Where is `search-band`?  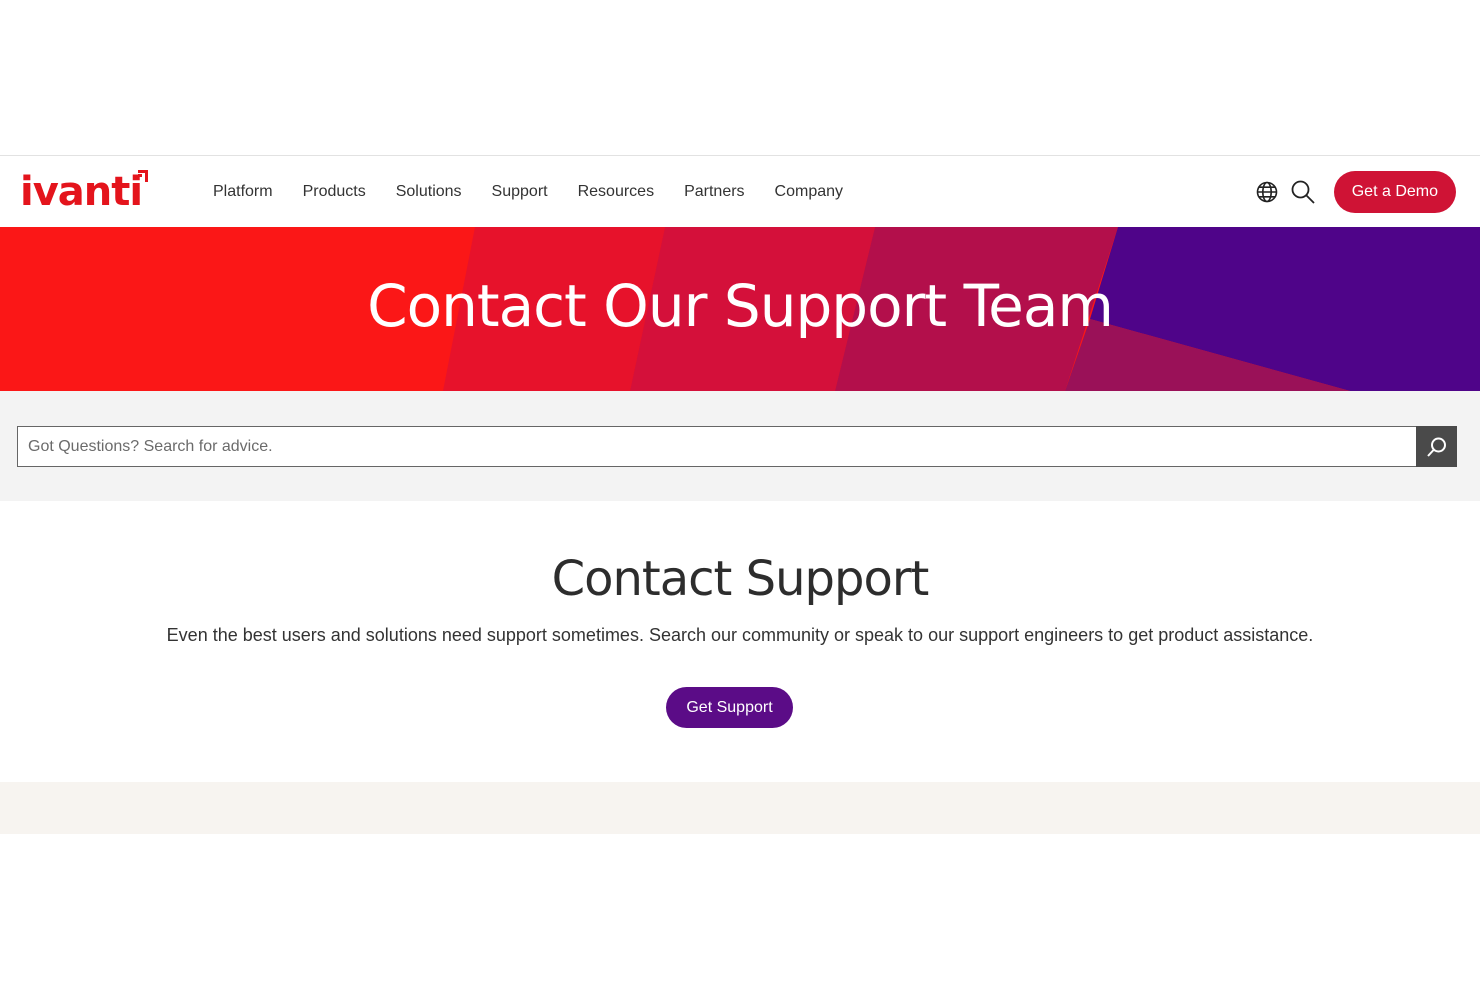 search-band is located at coordinates (740, 446).